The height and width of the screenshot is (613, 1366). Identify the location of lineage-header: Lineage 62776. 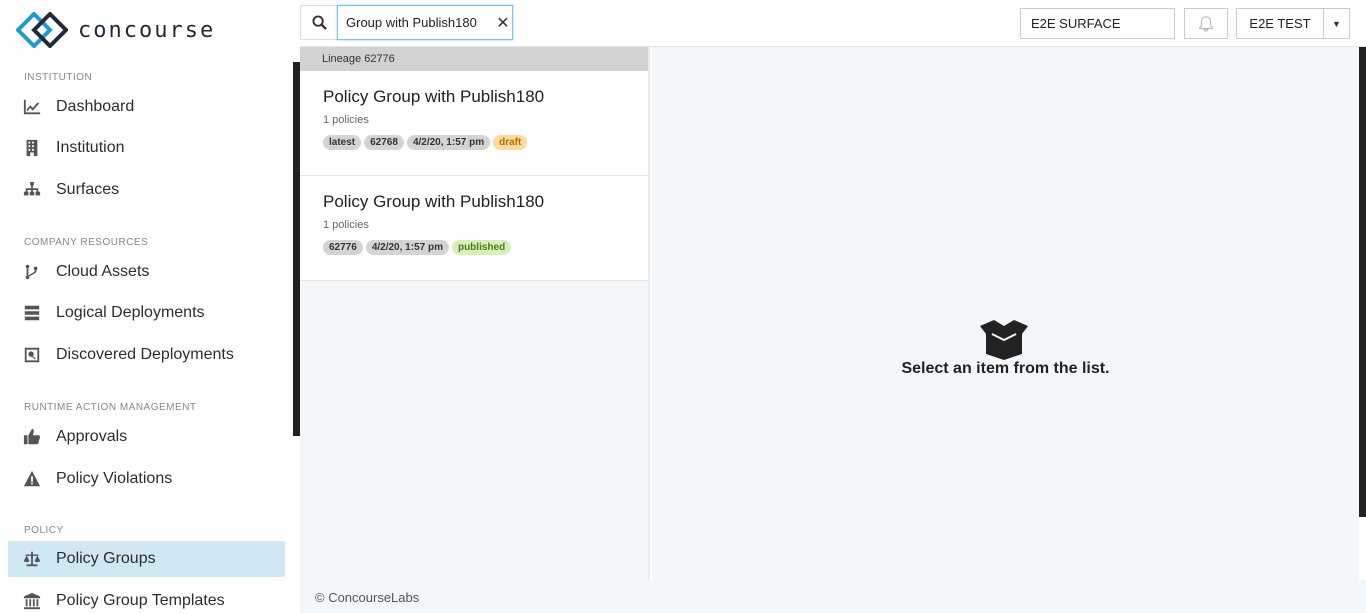
(474, 59).